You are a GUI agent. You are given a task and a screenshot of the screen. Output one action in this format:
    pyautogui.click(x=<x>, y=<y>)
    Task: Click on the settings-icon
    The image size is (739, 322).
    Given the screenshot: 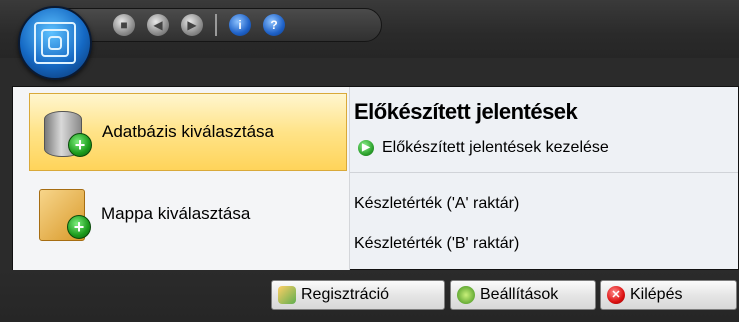 What is the action you would take?
    pyautogui.click(x=466, y=295)
    